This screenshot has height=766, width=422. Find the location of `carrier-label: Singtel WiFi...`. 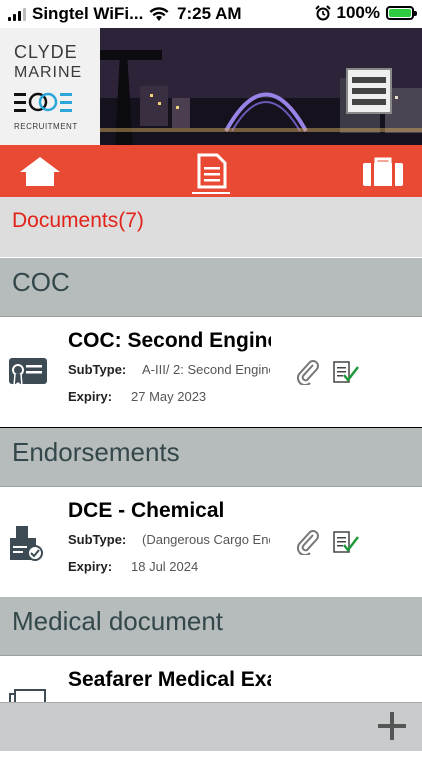

carrier-label: Singtel WiFi... is located at coordinates (88, 13).